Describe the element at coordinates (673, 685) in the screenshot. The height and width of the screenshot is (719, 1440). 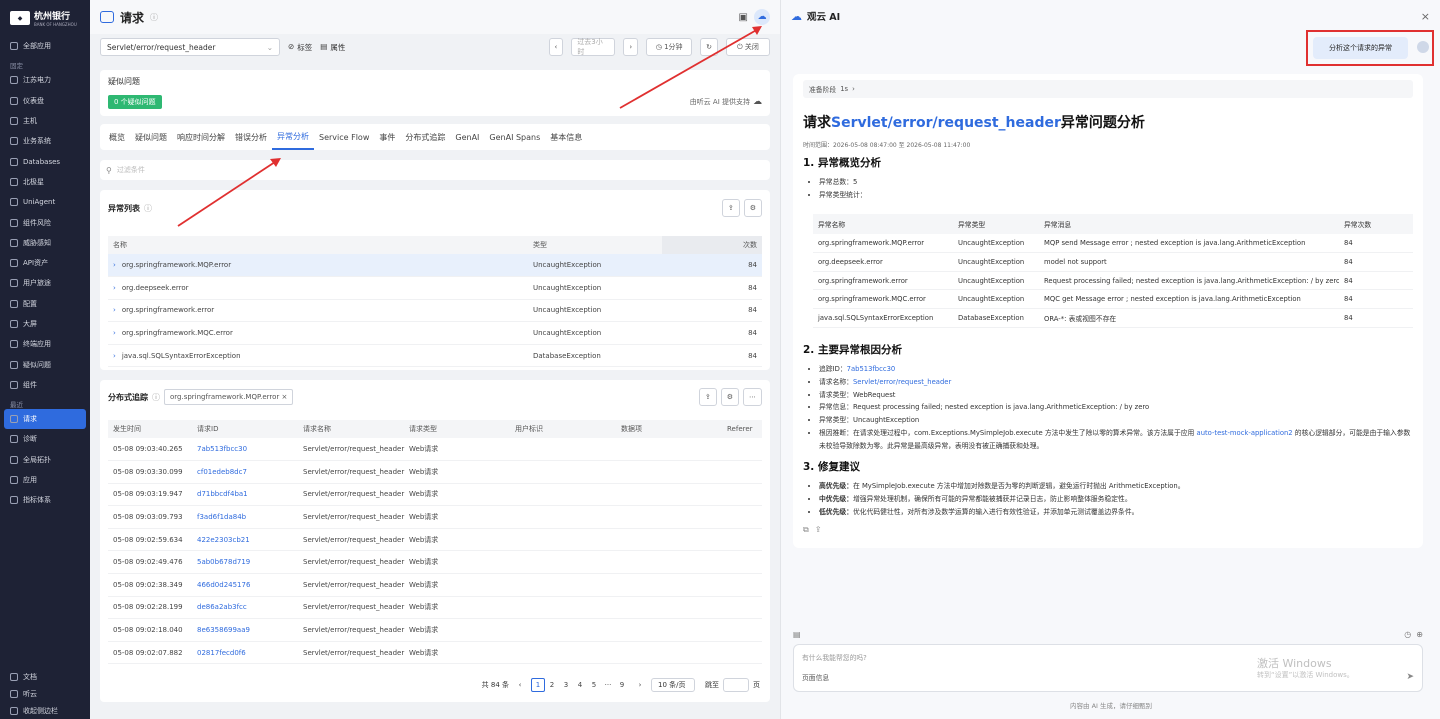
I see `page-size-select: 10 条/页` at that location.